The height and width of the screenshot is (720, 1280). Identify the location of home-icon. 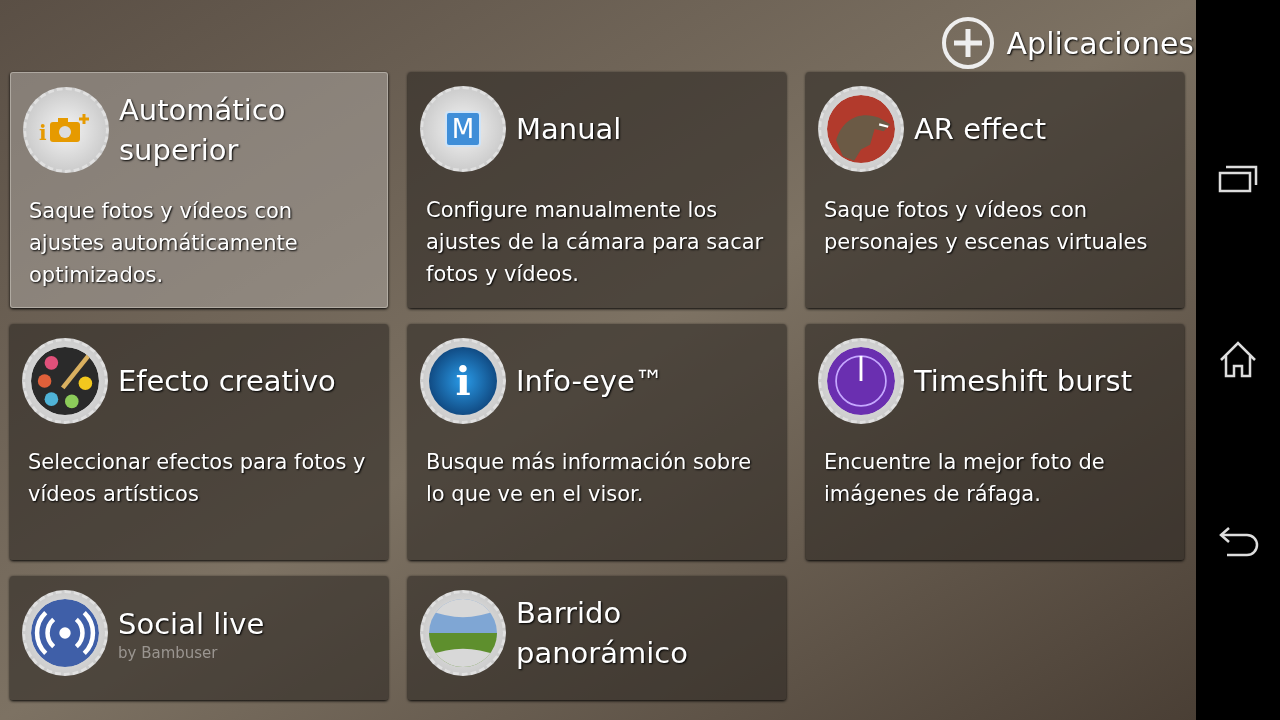
(1238, 359).